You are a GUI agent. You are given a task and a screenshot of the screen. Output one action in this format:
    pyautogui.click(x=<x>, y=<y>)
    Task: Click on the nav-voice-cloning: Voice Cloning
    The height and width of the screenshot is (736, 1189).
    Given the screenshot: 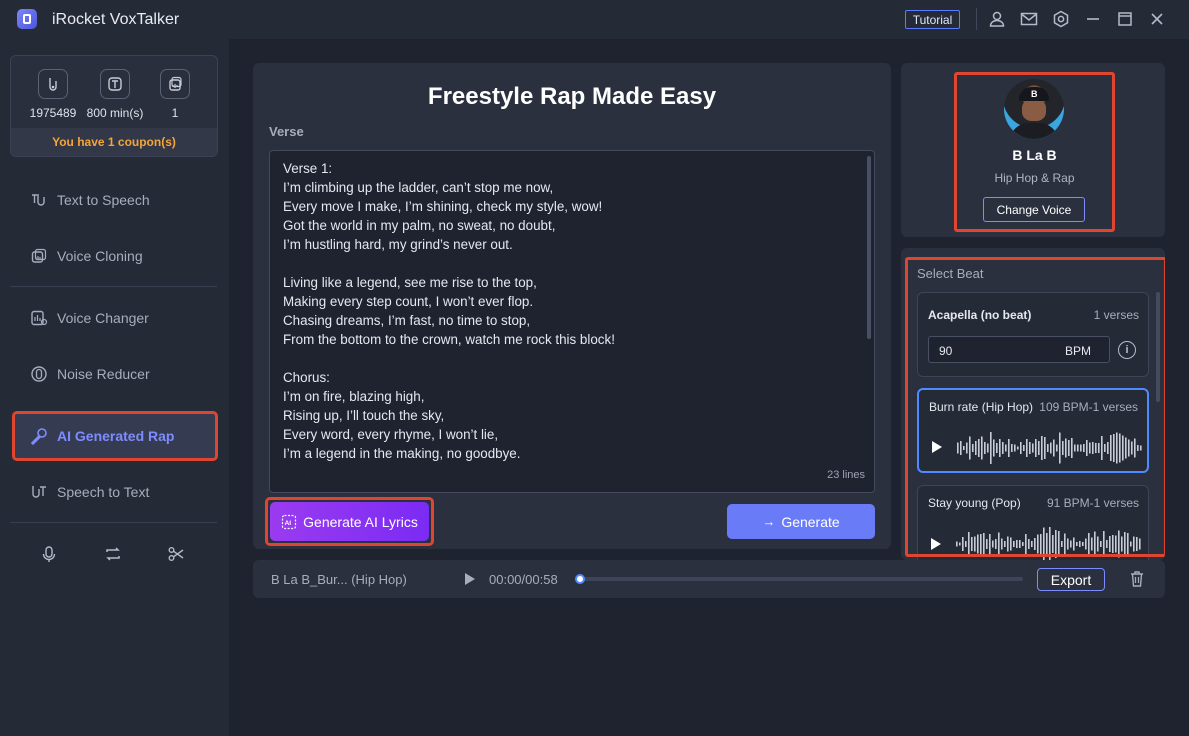 What is the action you would take?
    pyautogui.click(x=115, y=256)
    